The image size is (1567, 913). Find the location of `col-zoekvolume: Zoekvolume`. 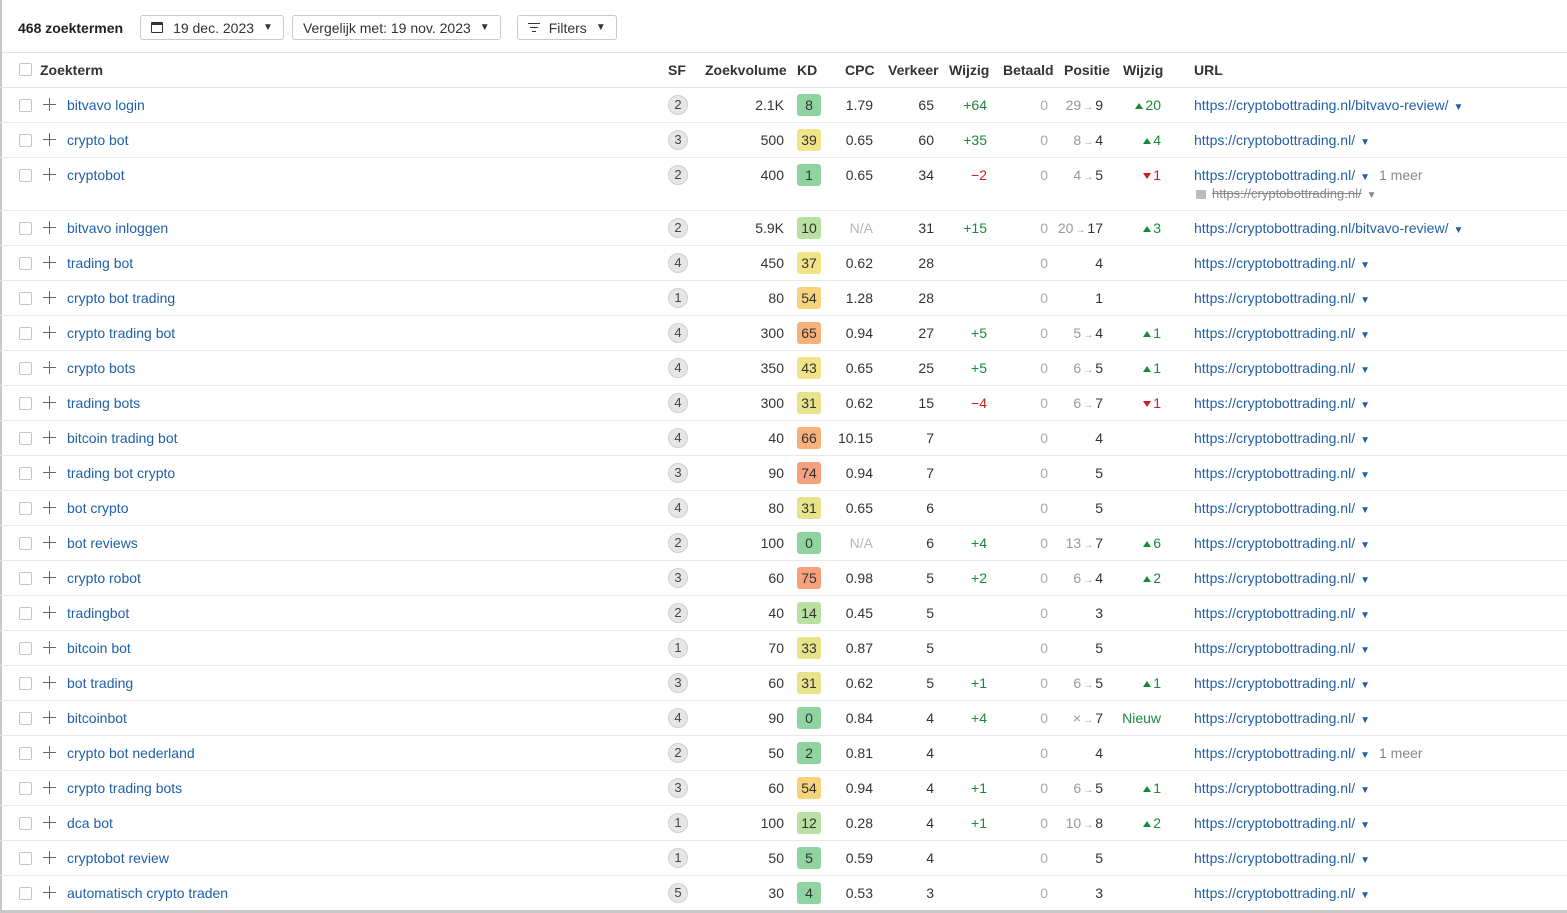

col-zoekvolume: Zoekvolume is located at coordinates (746, 70).